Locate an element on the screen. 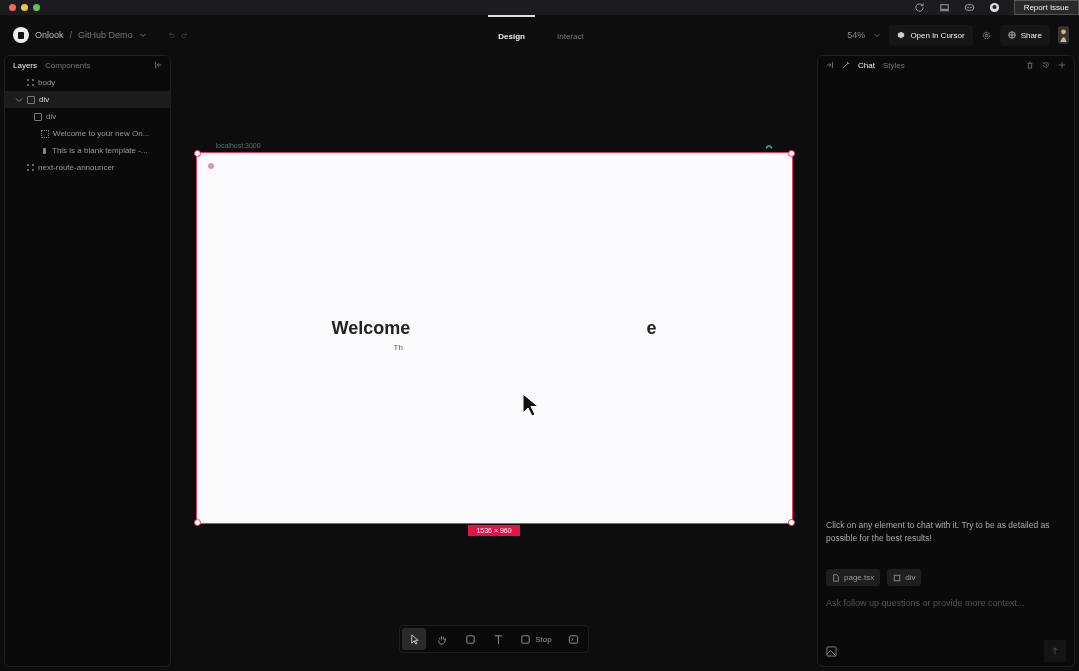 The width and height of the screenshot is (1079, 671). pointer-tool-button is located at coordinates (414, 639).